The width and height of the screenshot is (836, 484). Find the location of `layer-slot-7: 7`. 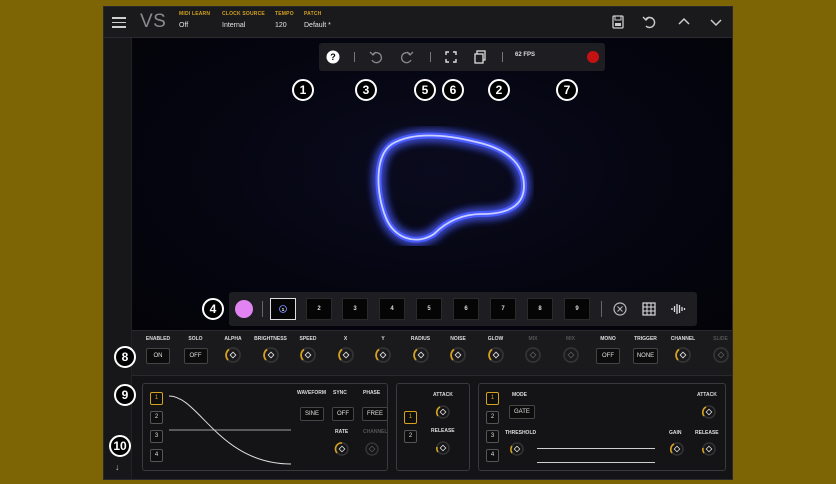

layer-slot-7: 7 is located at coordinates (503, 309).